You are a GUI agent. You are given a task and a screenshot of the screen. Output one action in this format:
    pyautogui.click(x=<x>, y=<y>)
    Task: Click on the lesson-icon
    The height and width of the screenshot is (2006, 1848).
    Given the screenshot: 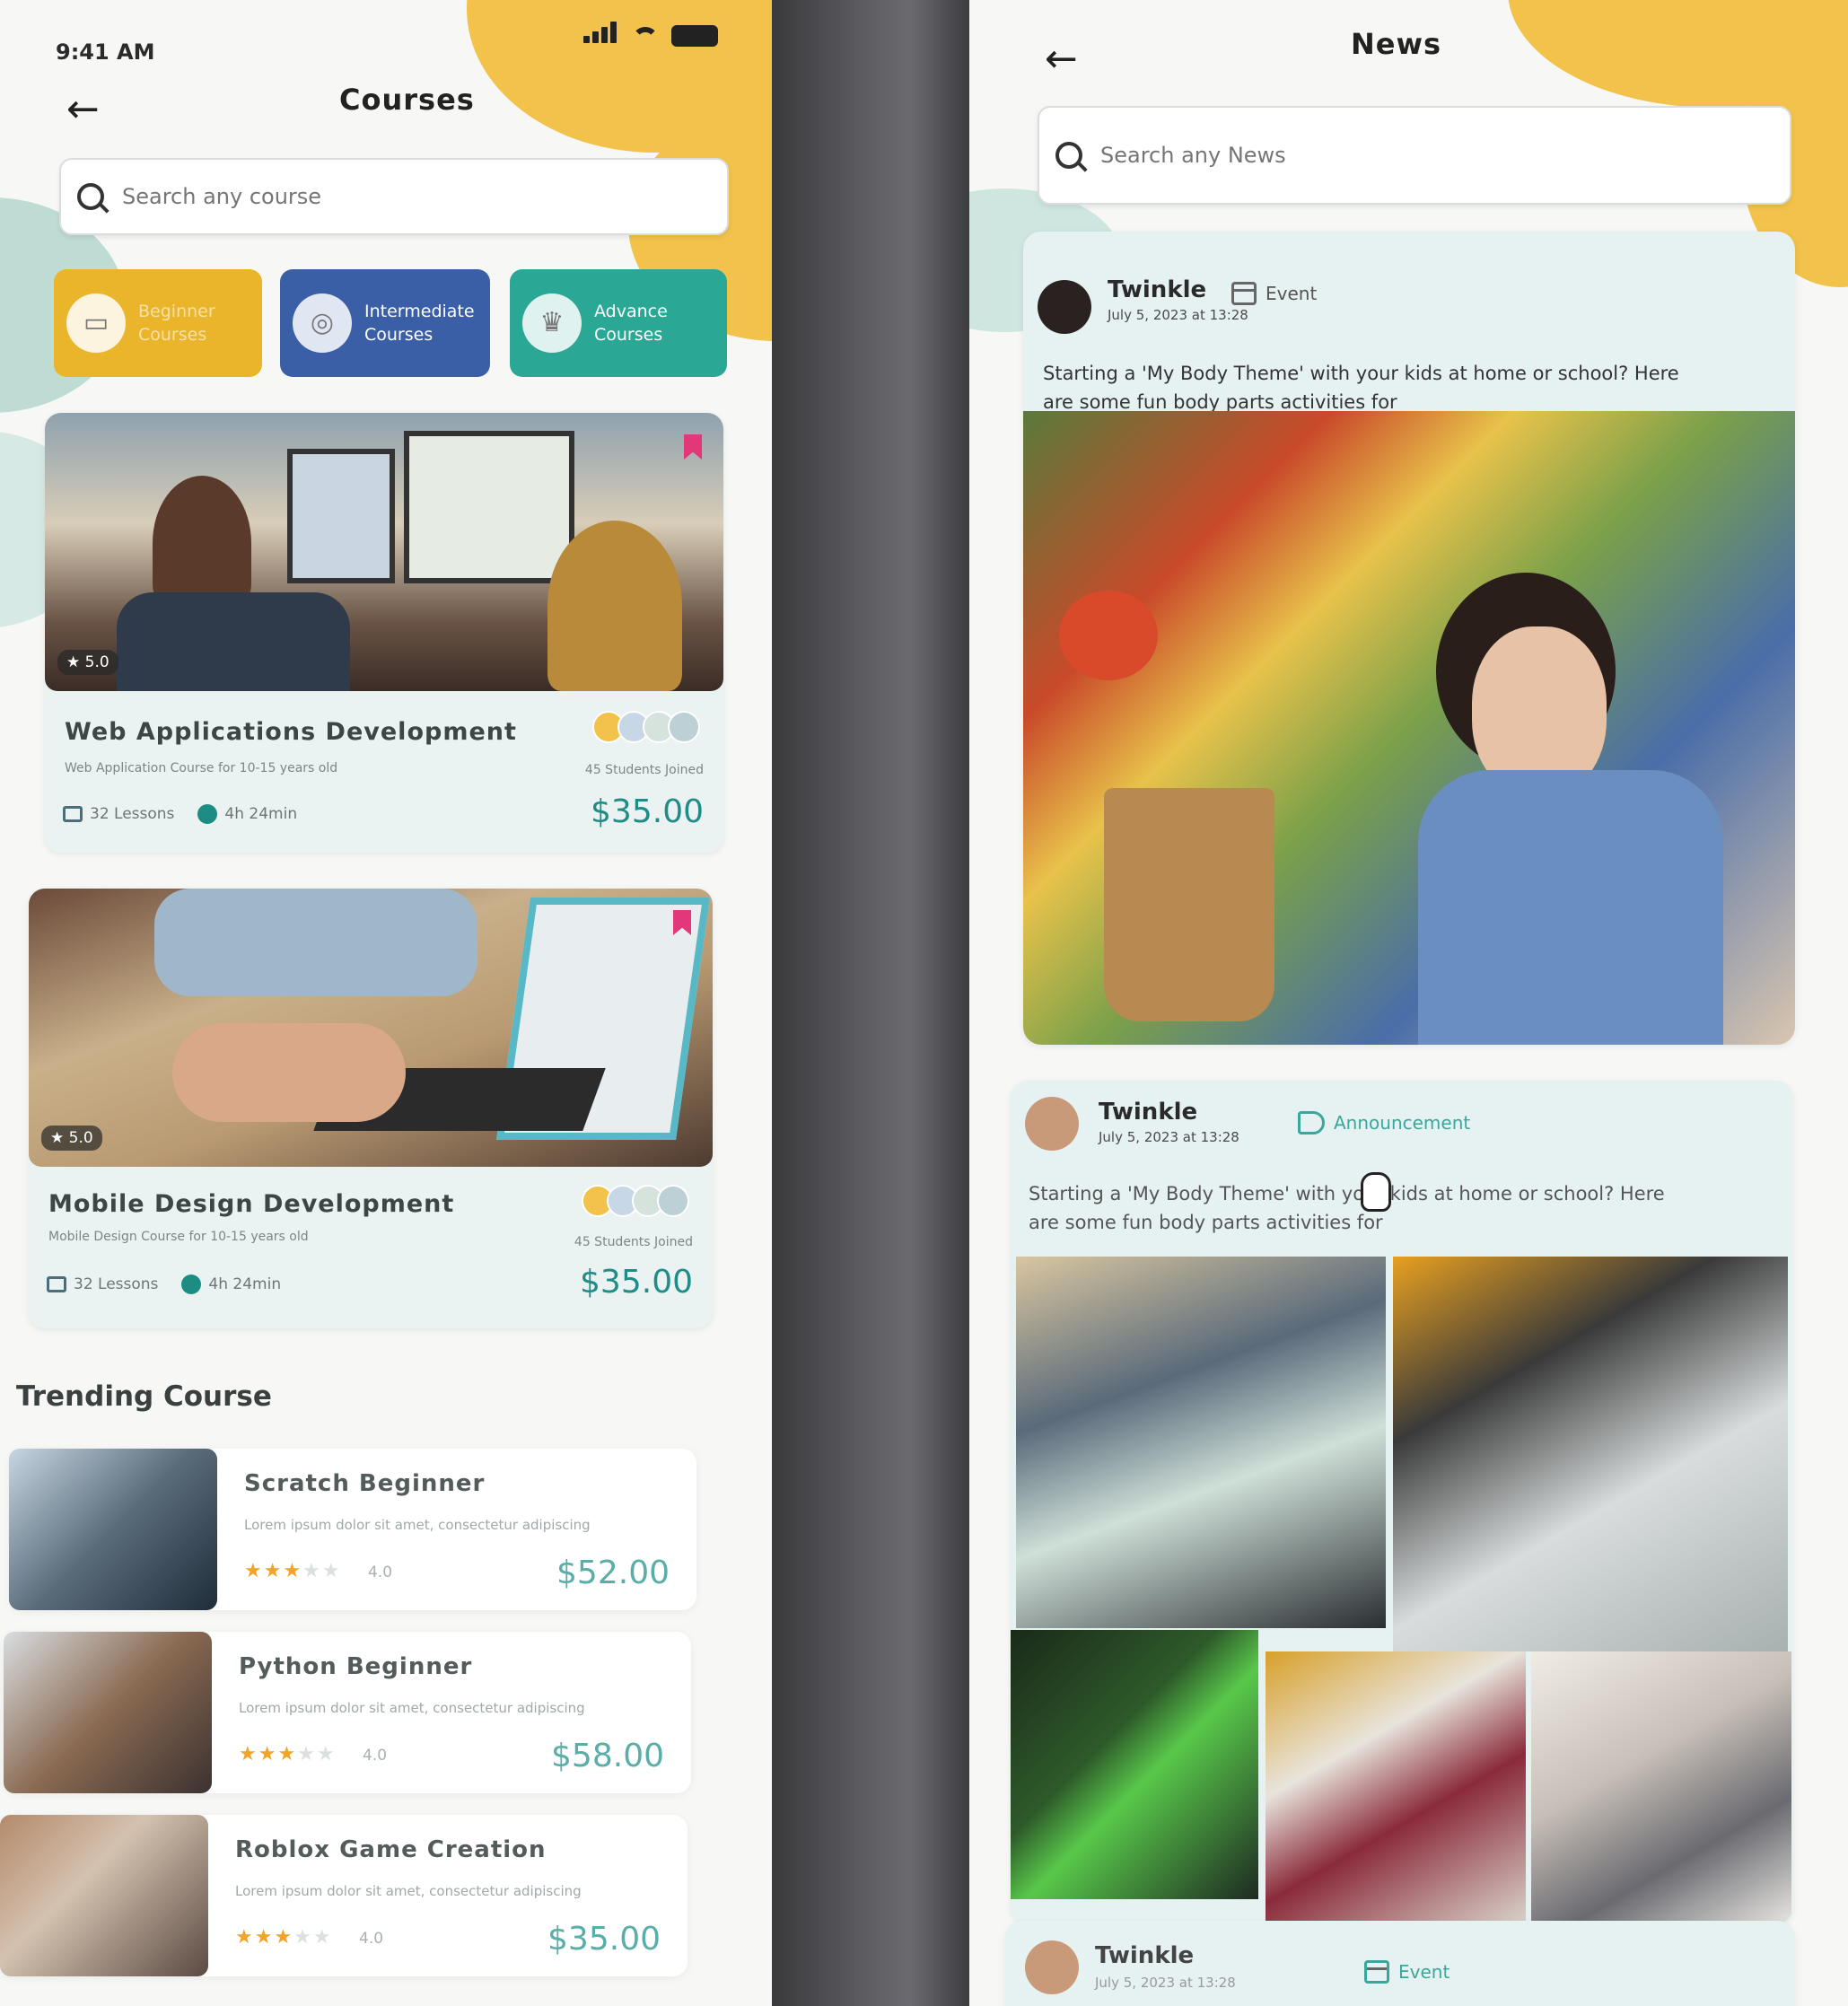 What is the action you would take?
    pyautogui.click(x=73, y=814)
    